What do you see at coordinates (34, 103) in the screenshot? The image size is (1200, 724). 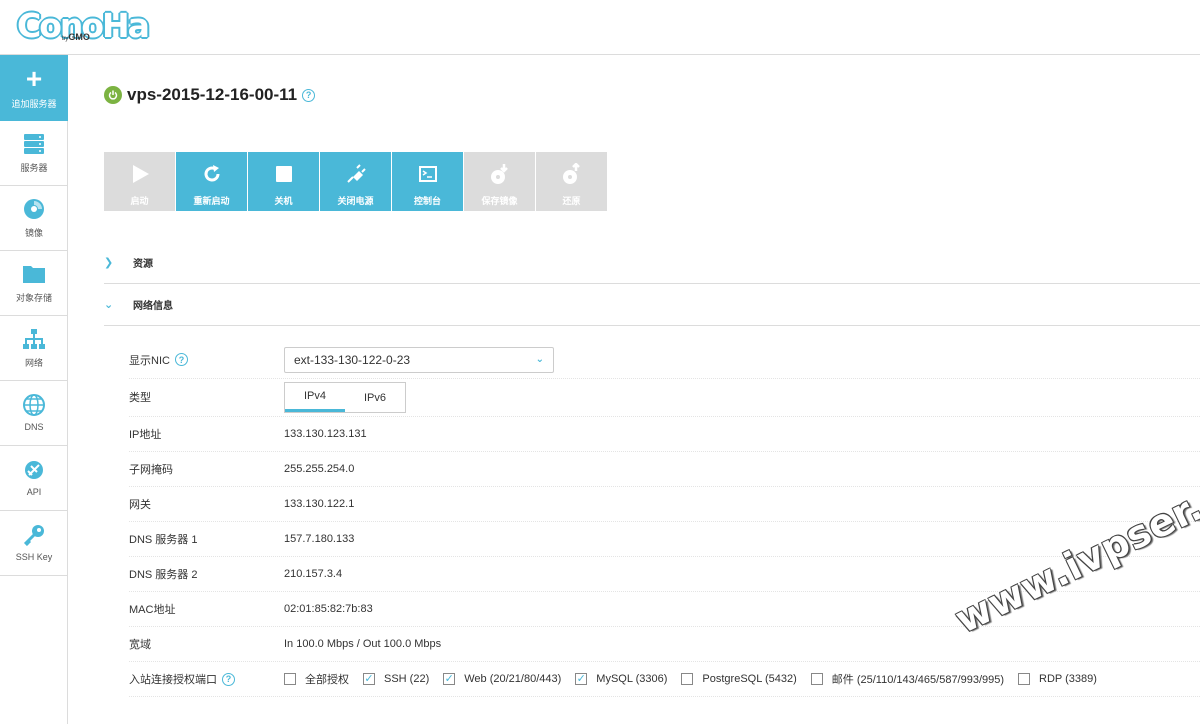 I see `add-server-label: 追加服务器` at bounding box center [34, 103].